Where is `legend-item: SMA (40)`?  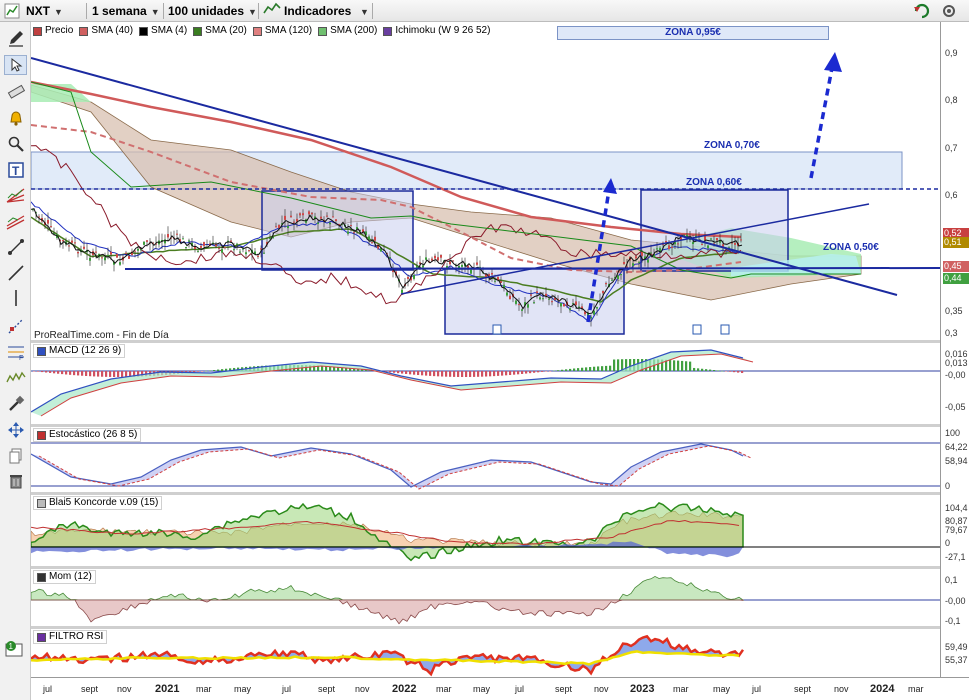
legend-item: SMA (40) is located at coordinates (106, 31).